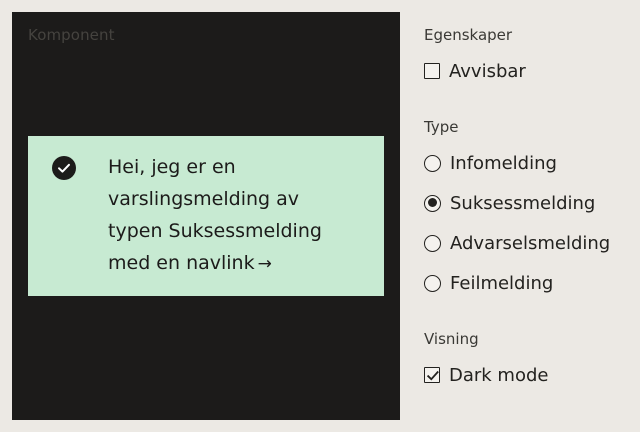 Image resolution: width=640 pixels, height=432 pixels. I want to click on section-title-type: Type, so click(441, 127).